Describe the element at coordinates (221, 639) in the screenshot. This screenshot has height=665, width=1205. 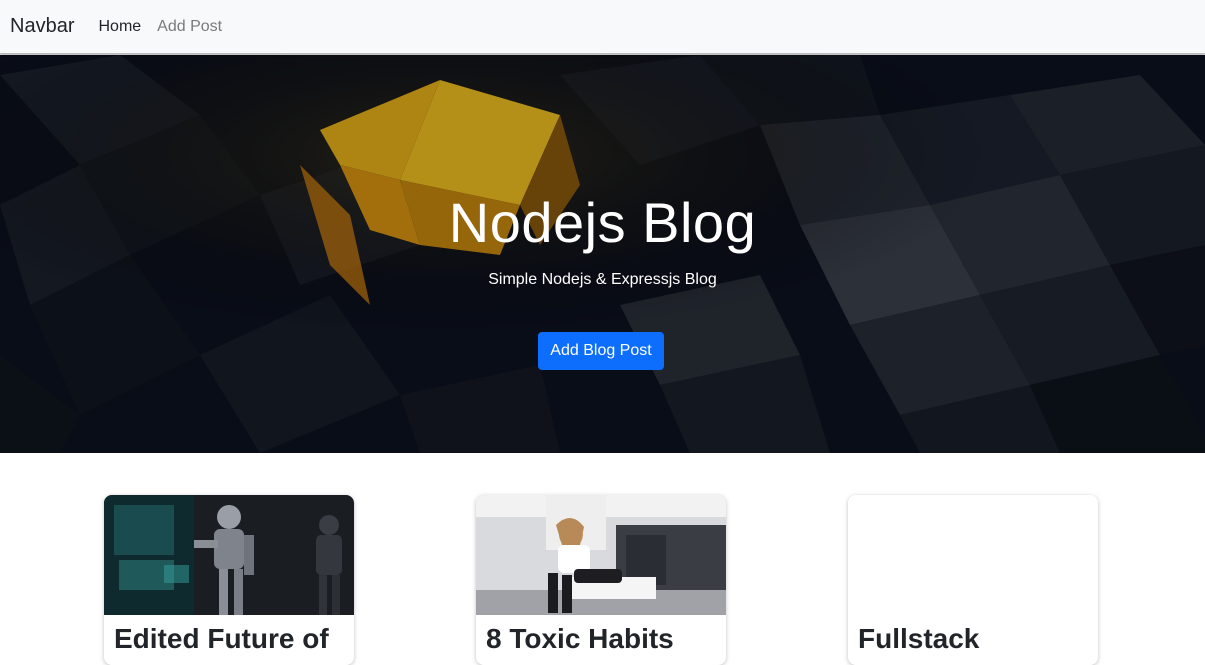
I see `post-title: Edited Future of` at that location.